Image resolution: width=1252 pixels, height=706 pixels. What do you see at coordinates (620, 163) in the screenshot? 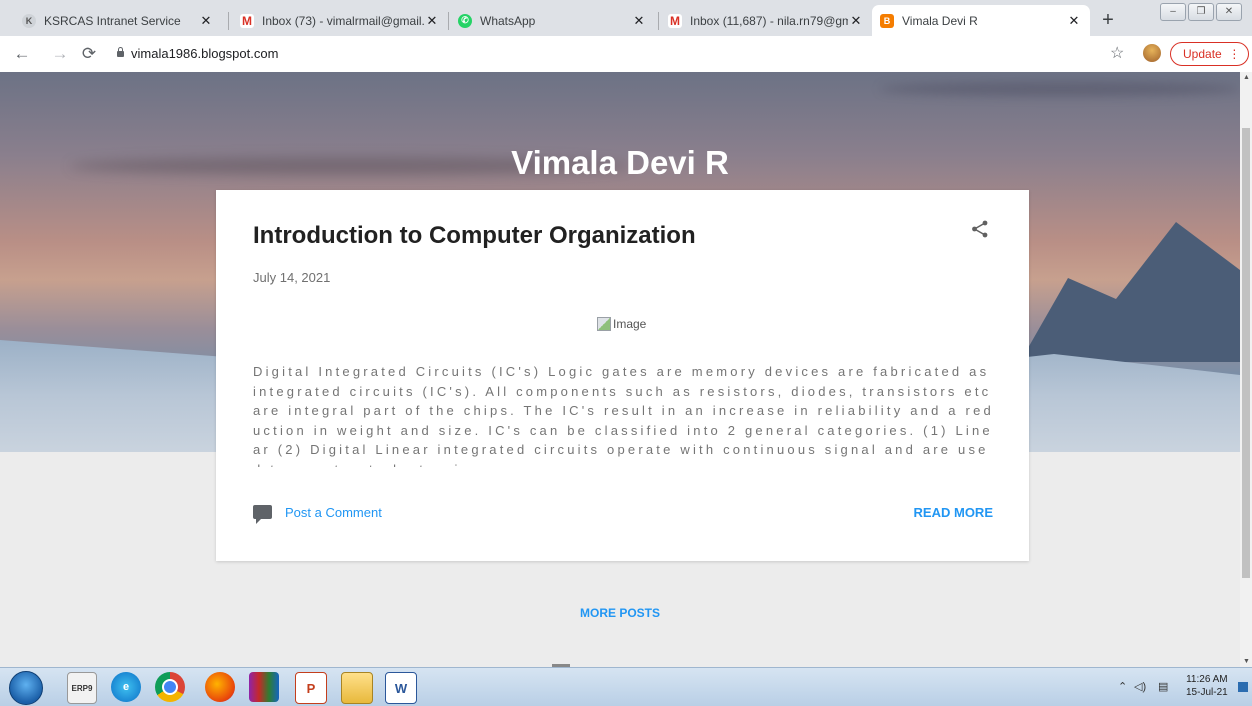
I see `blog-title: Vimala Devi R` at bounding box center [620, 163].